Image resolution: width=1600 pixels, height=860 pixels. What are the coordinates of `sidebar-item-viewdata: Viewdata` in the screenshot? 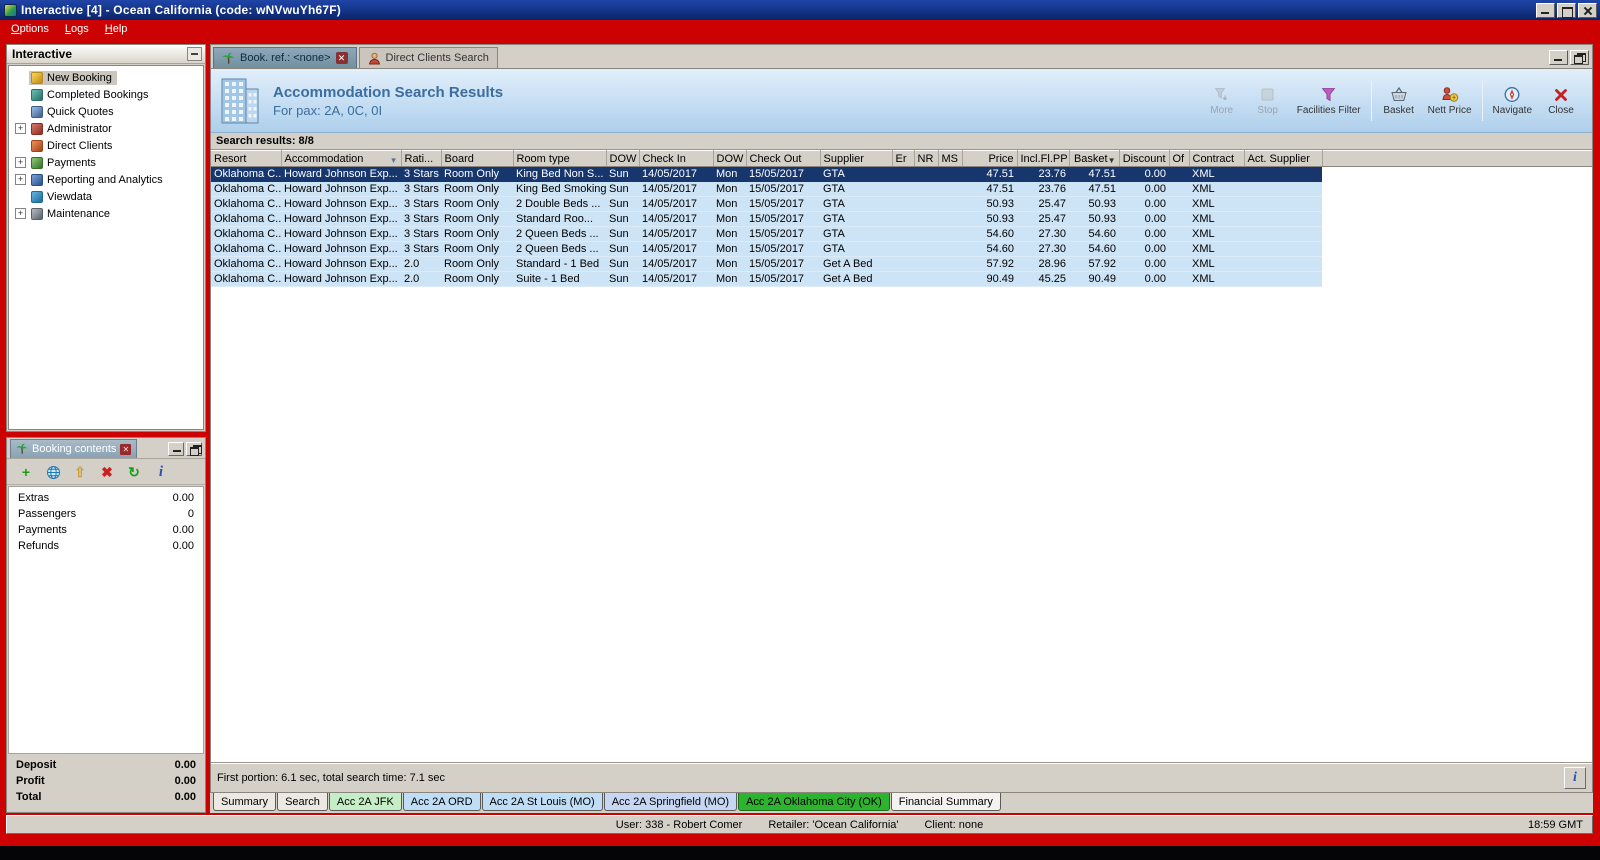 It's located at (106, 196).